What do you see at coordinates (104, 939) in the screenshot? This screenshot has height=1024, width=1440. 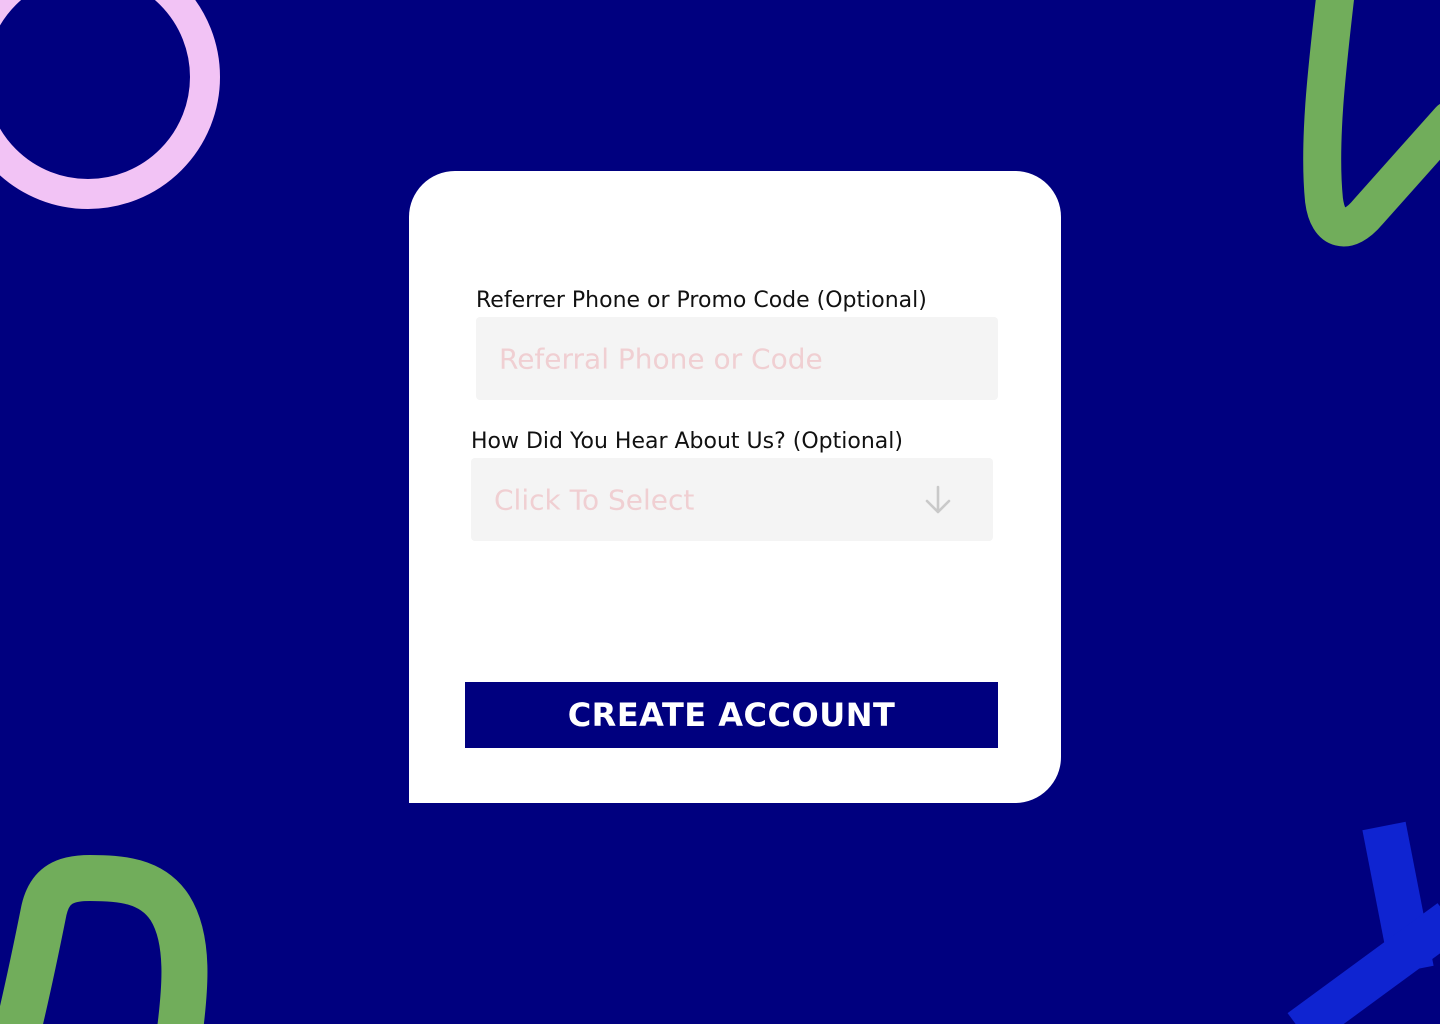 I see `green-arch-bottom-left-decoration` at bounding box center [104, 939].